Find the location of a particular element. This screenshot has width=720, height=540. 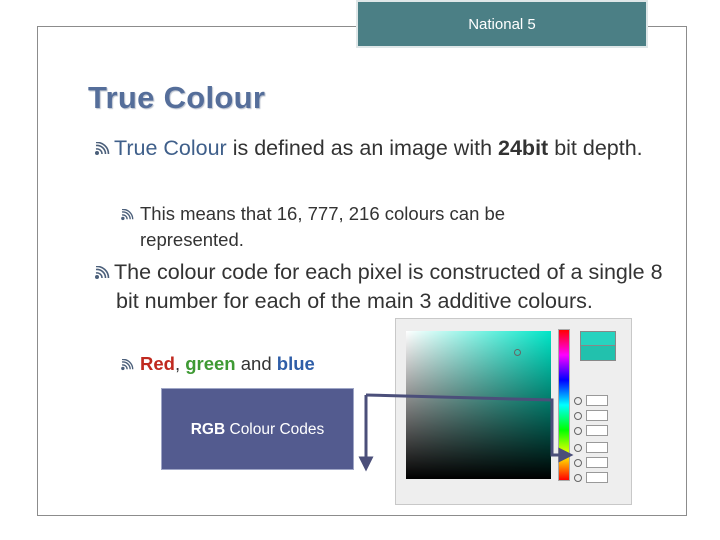

pointer-arrows is located at coordinates (466, 432).